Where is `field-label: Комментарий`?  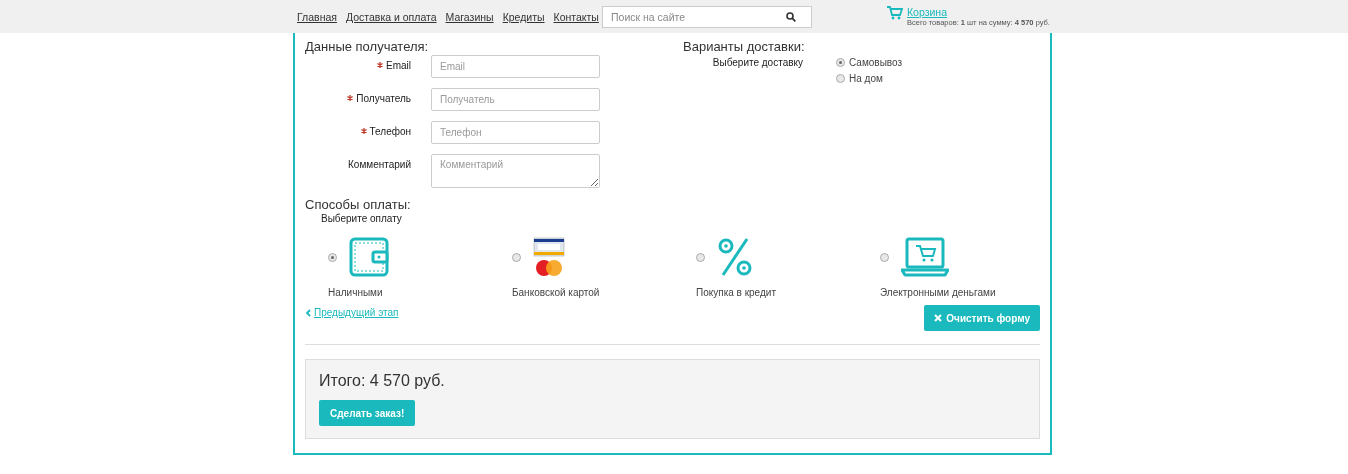
field-label: Комментарий is located at coordinates (379, 164).